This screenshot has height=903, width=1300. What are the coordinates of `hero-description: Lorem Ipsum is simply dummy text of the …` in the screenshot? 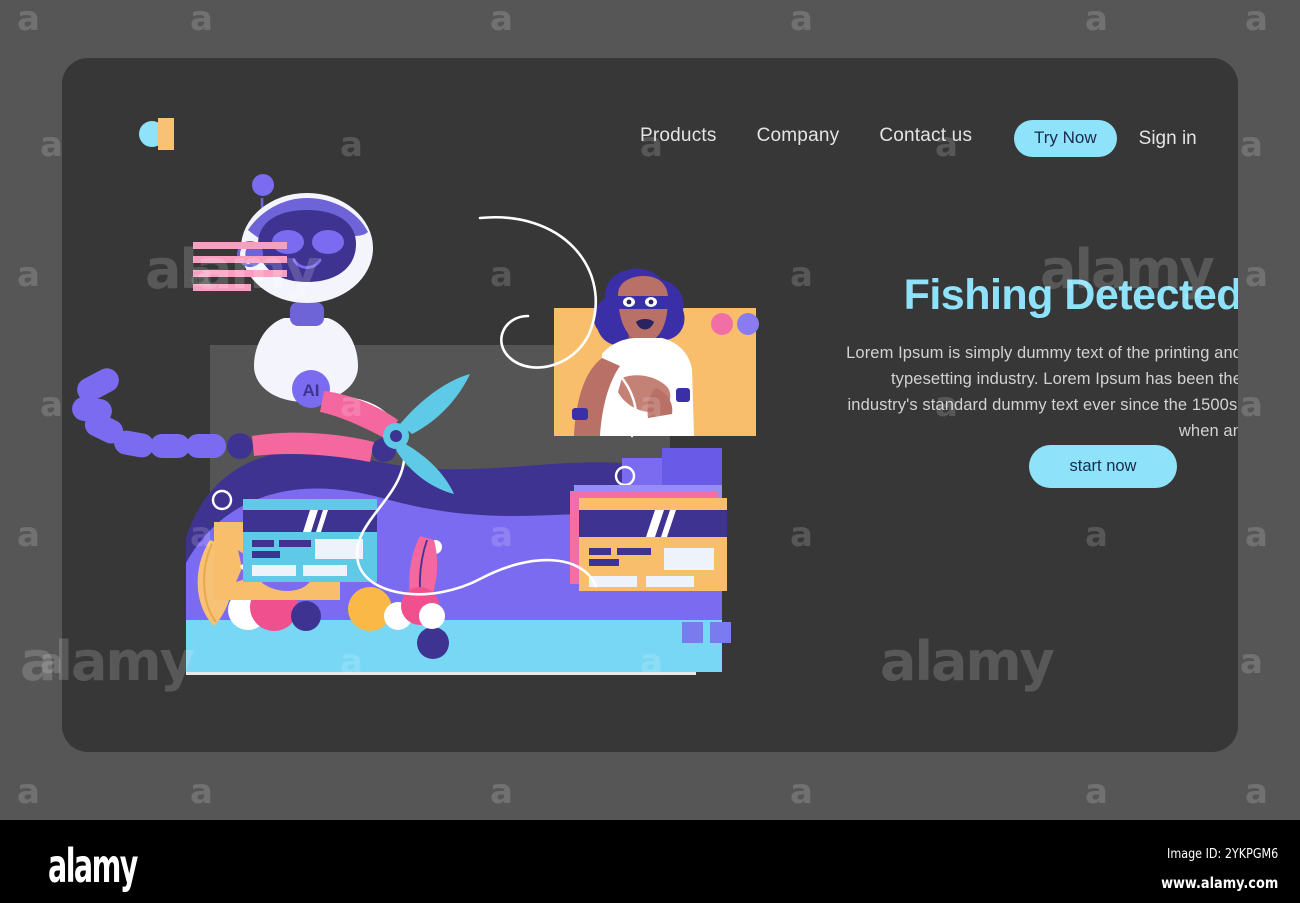 It's located at (1042, 392).